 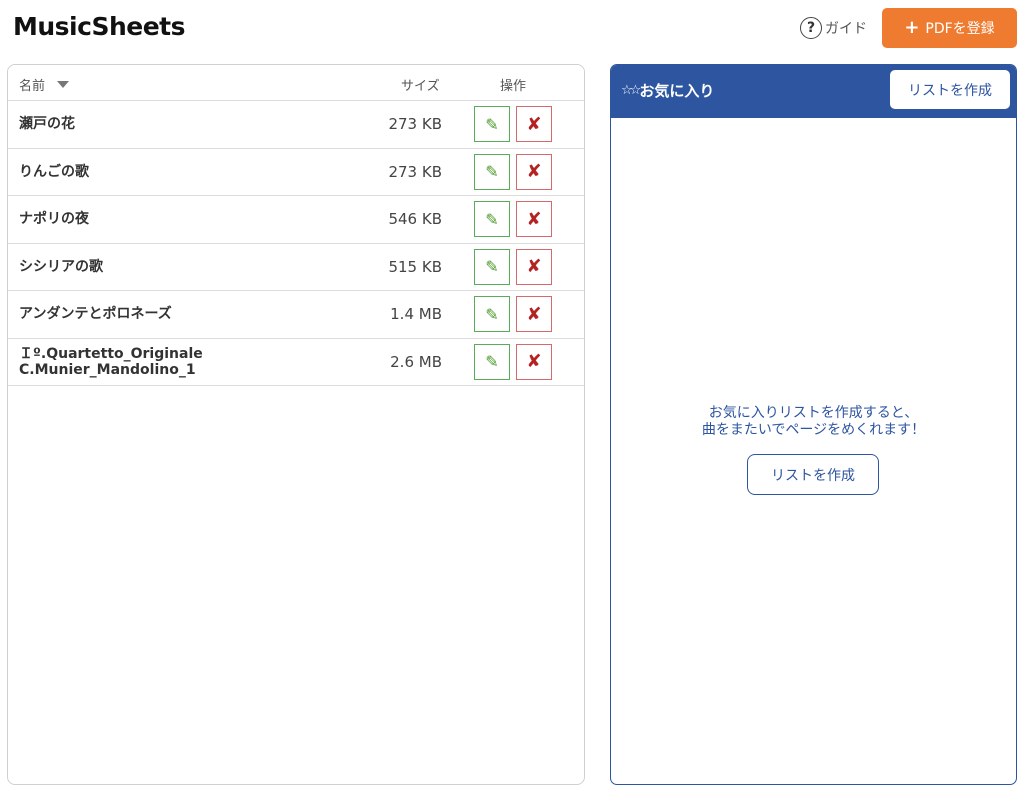 I want to click on table-header: 名前 サイズ 操作, so click(x=296, y=83).